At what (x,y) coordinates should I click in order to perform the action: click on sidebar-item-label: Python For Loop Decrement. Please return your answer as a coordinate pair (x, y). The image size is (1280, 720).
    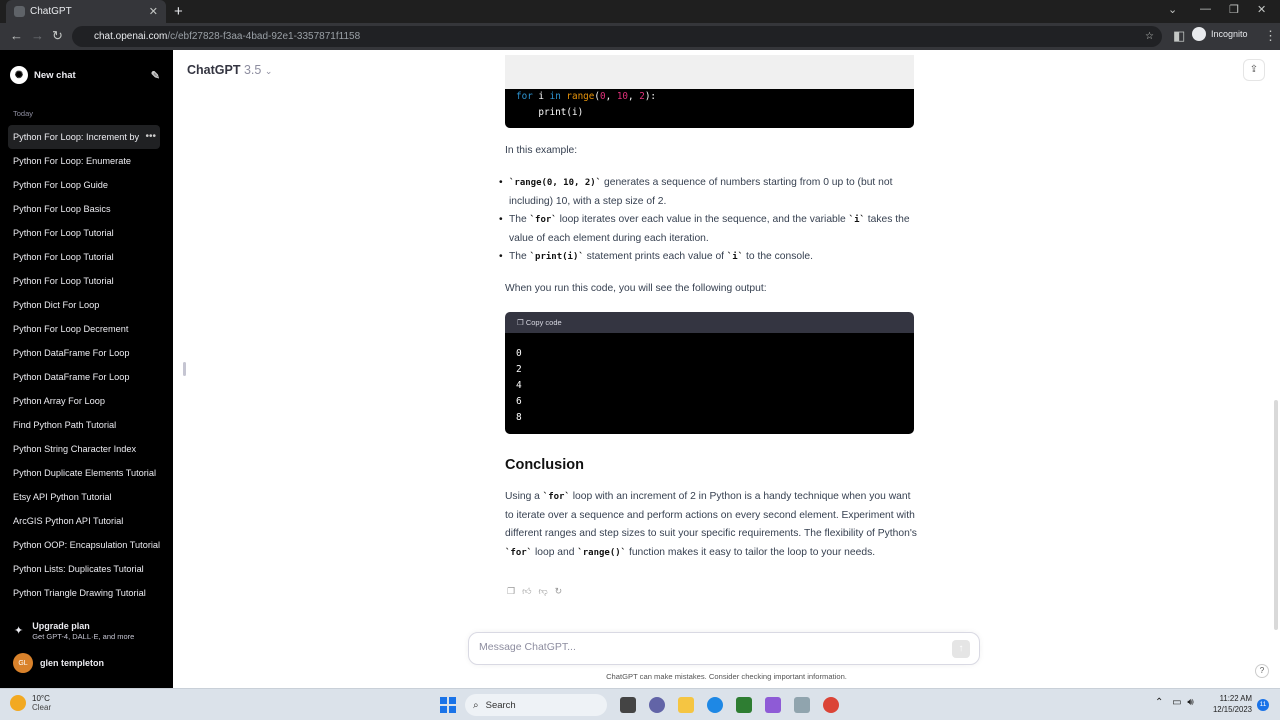
    Looking at the image, I should click on (71, 329).